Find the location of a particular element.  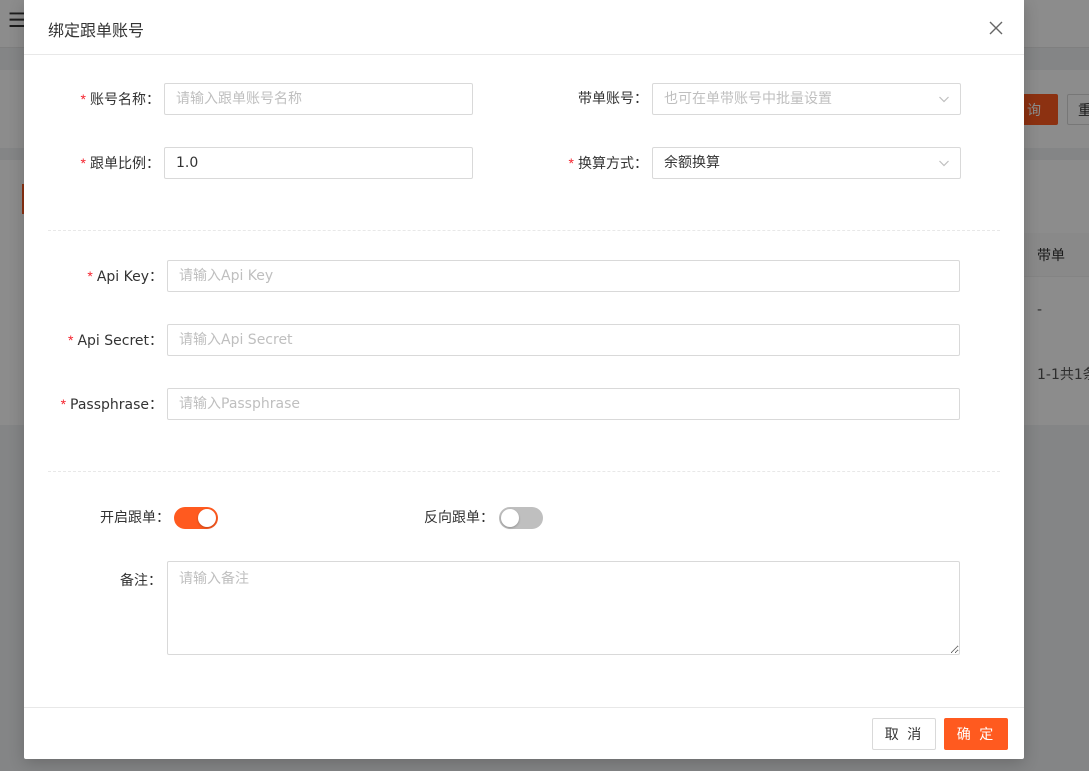

account-name-input is located at coordinates (318, 99).